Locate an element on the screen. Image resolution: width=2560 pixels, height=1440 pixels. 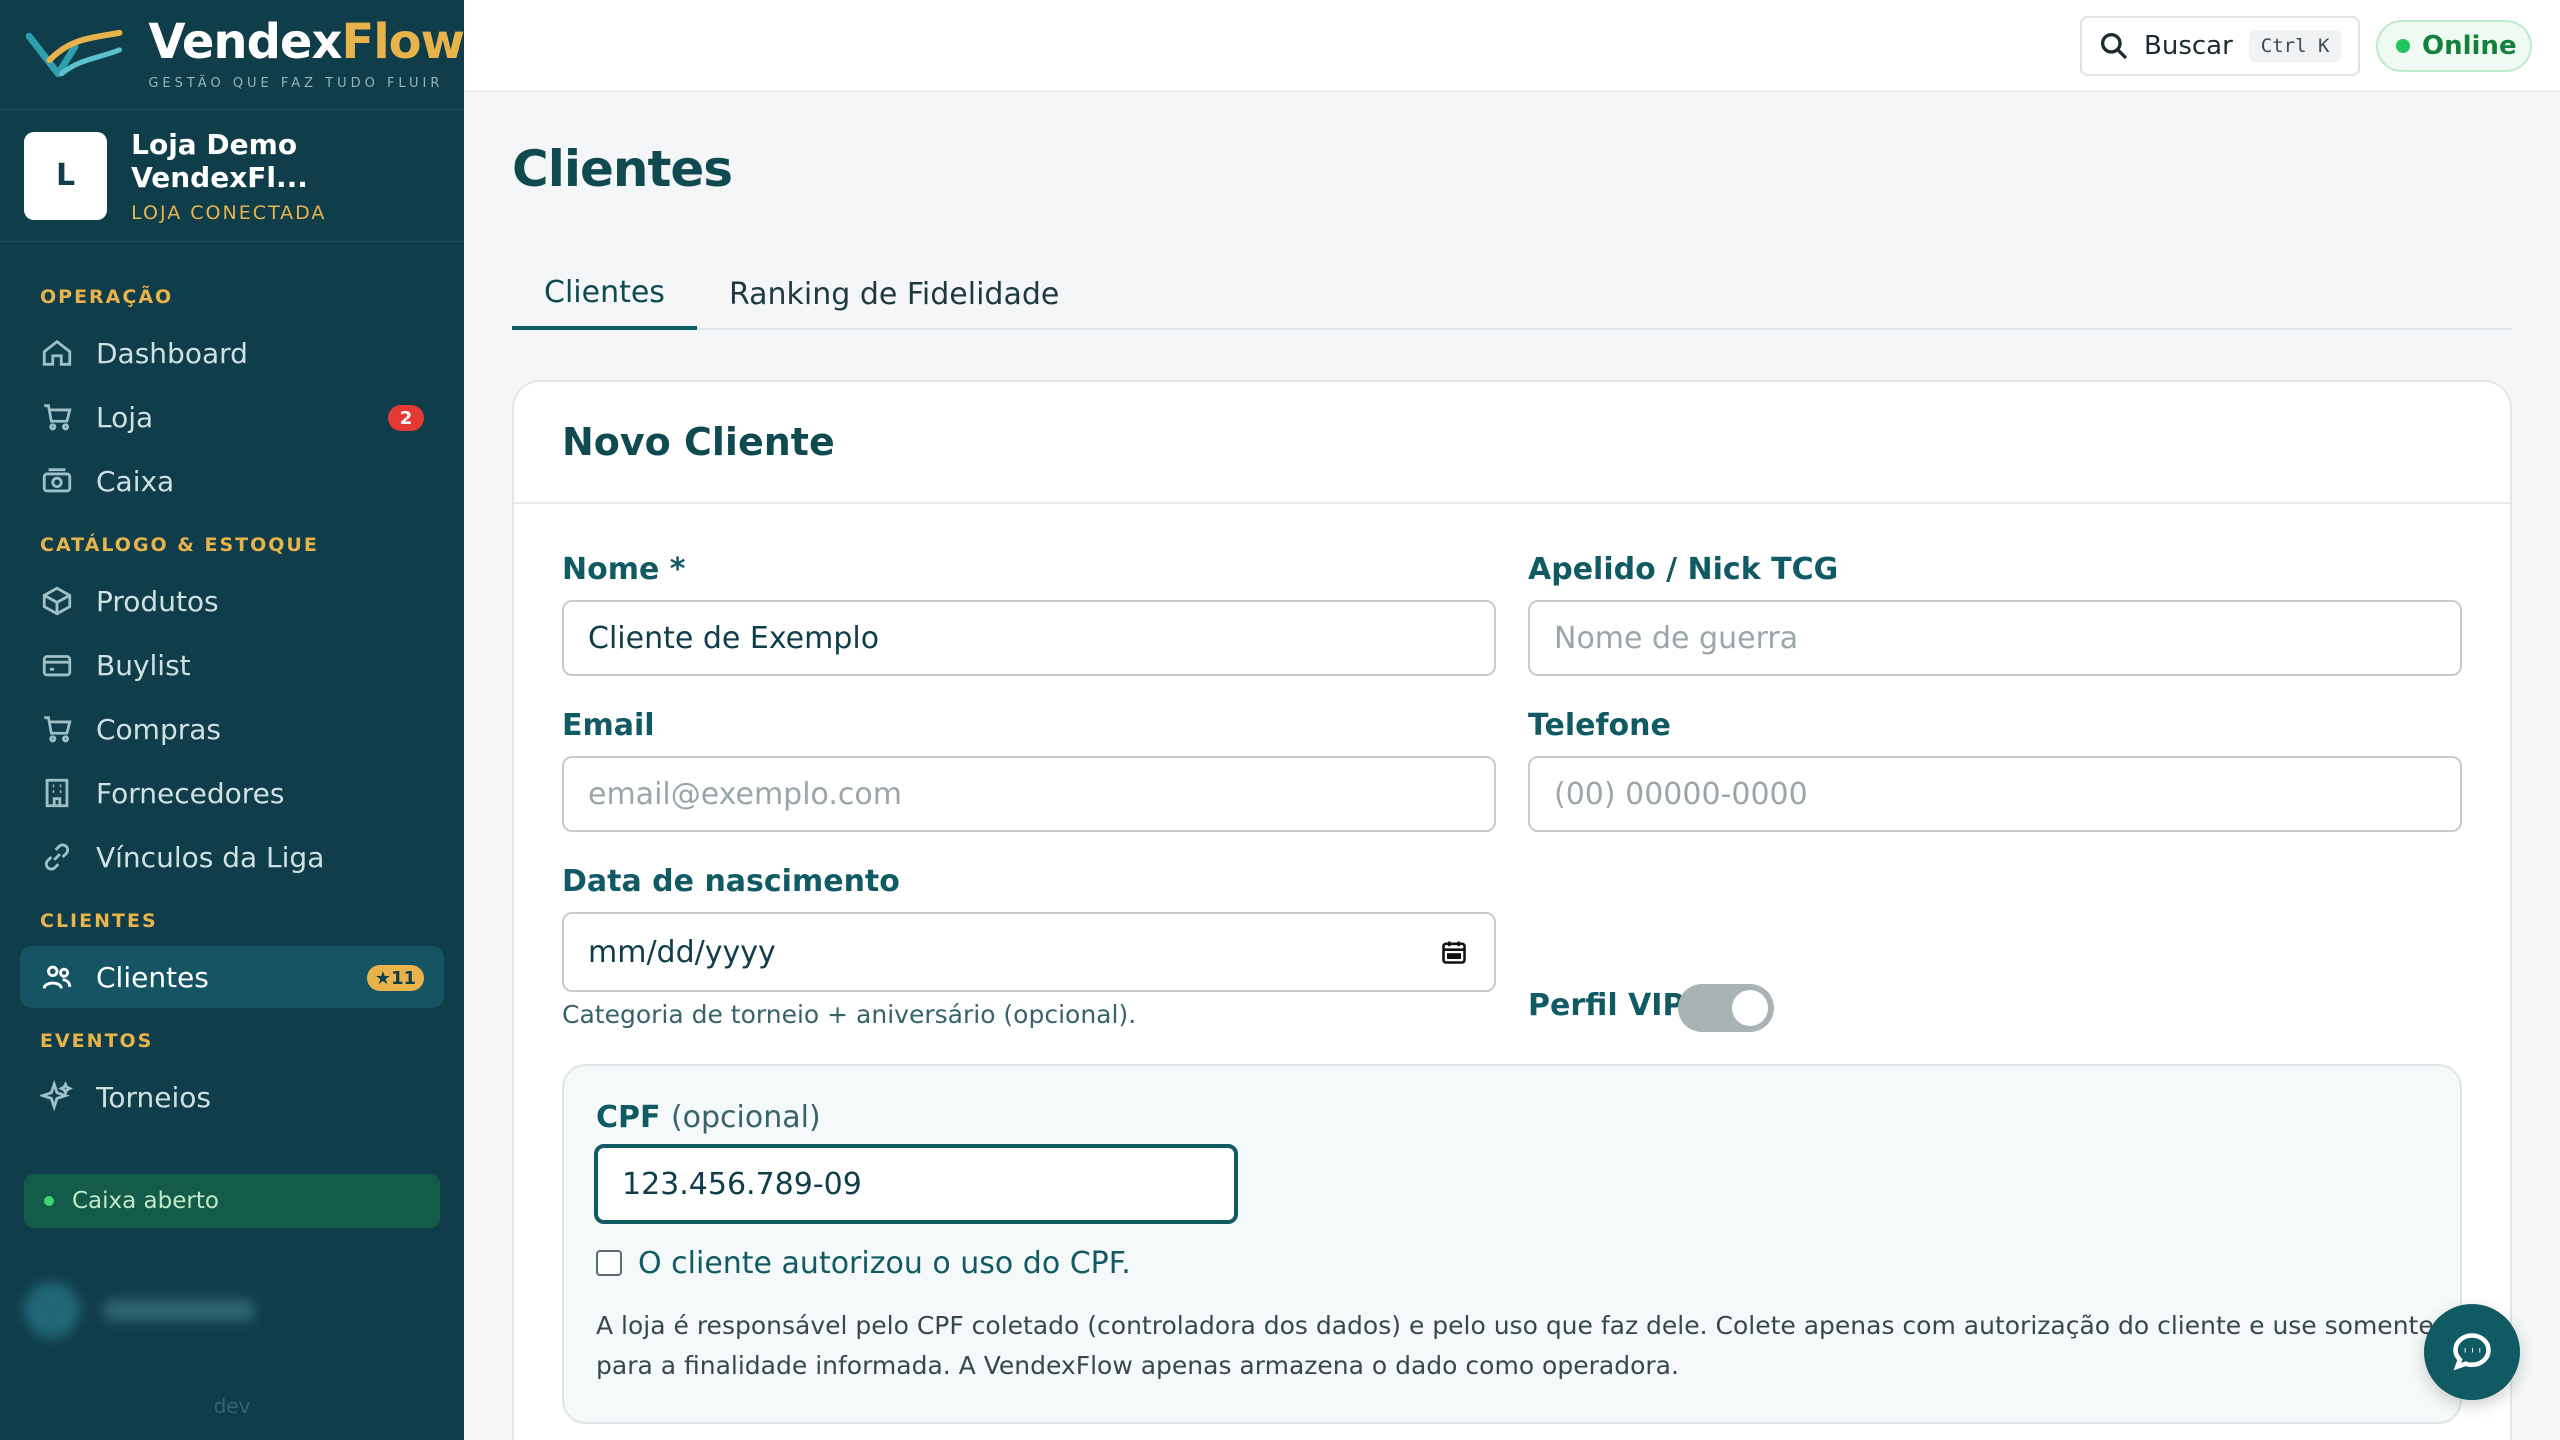
sidebar-item-label: Loja is located at coordinates (125, 417).